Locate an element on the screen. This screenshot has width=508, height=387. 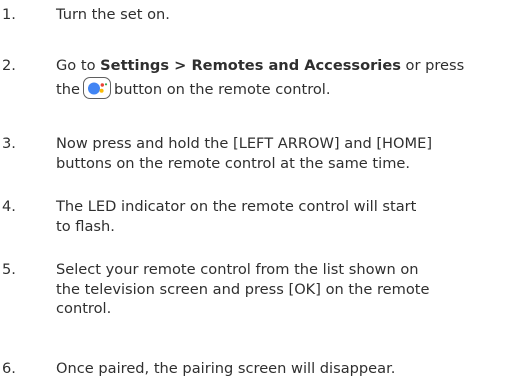
step-text: Turn the set on. is located at coordinates (113, 14).